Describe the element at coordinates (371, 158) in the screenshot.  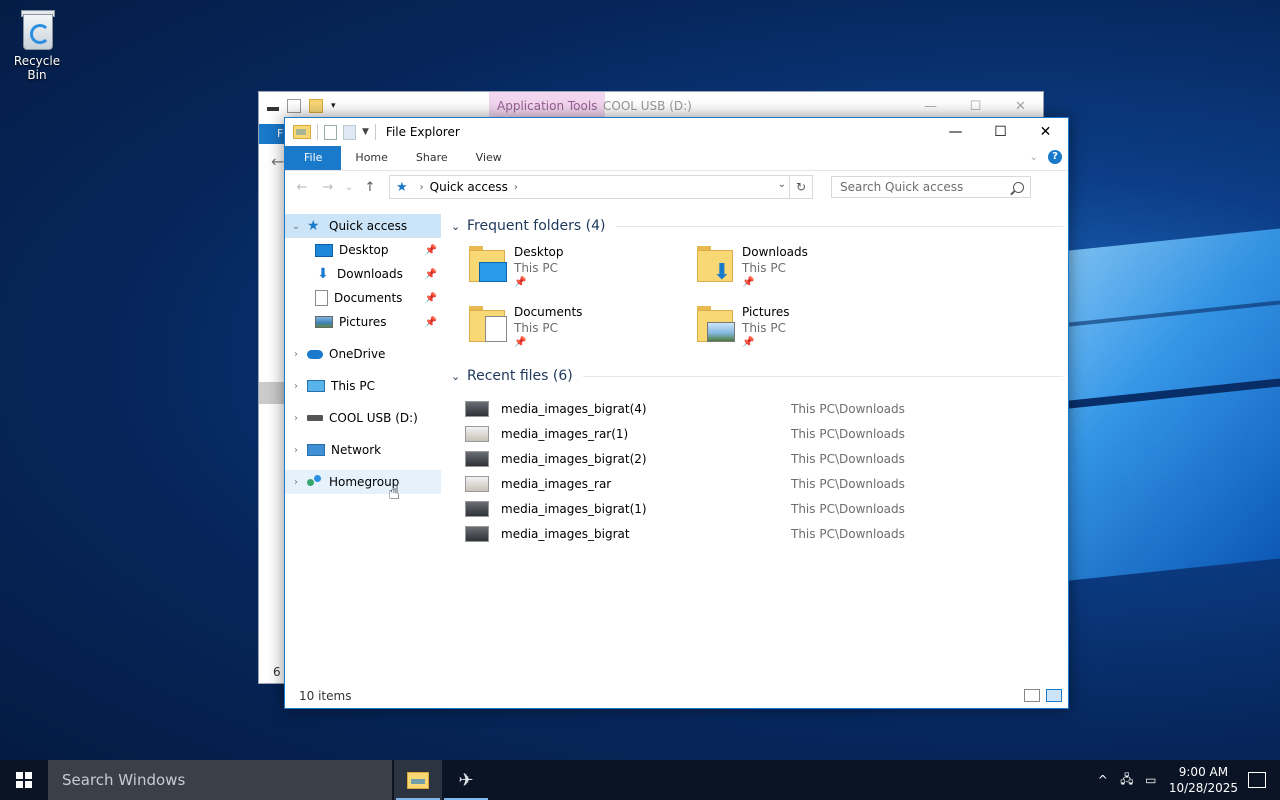
I see `tab-home: Home` at that location.